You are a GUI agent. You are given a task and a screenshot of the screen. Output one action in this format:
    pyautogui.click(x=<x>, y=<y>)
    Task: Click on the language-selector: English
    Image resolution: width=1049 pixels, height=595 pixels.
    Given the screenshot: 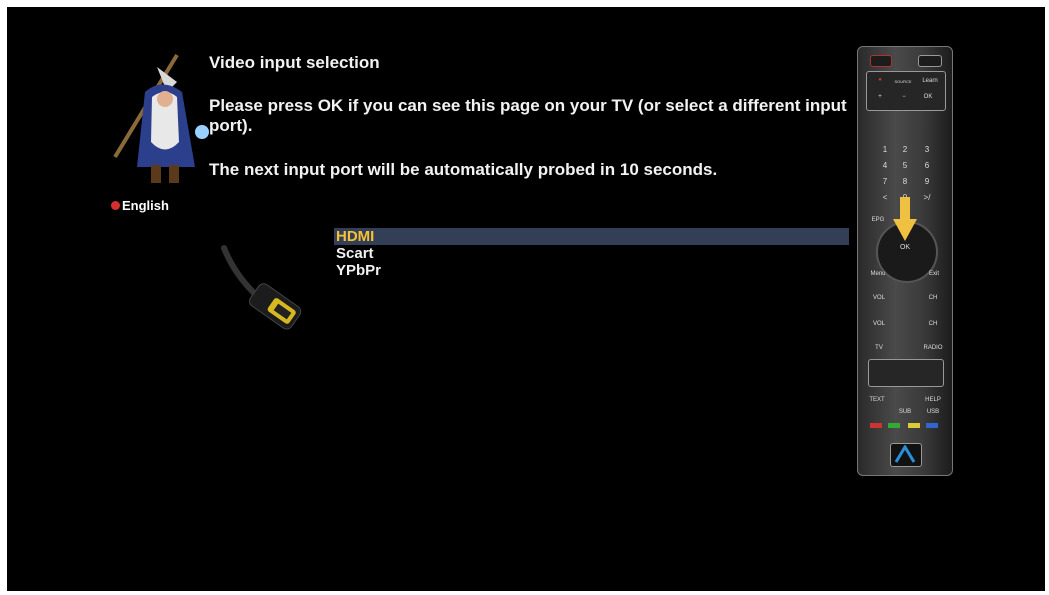 What is the action you would take?
    pyautogui.click(x=140, y=205)
    